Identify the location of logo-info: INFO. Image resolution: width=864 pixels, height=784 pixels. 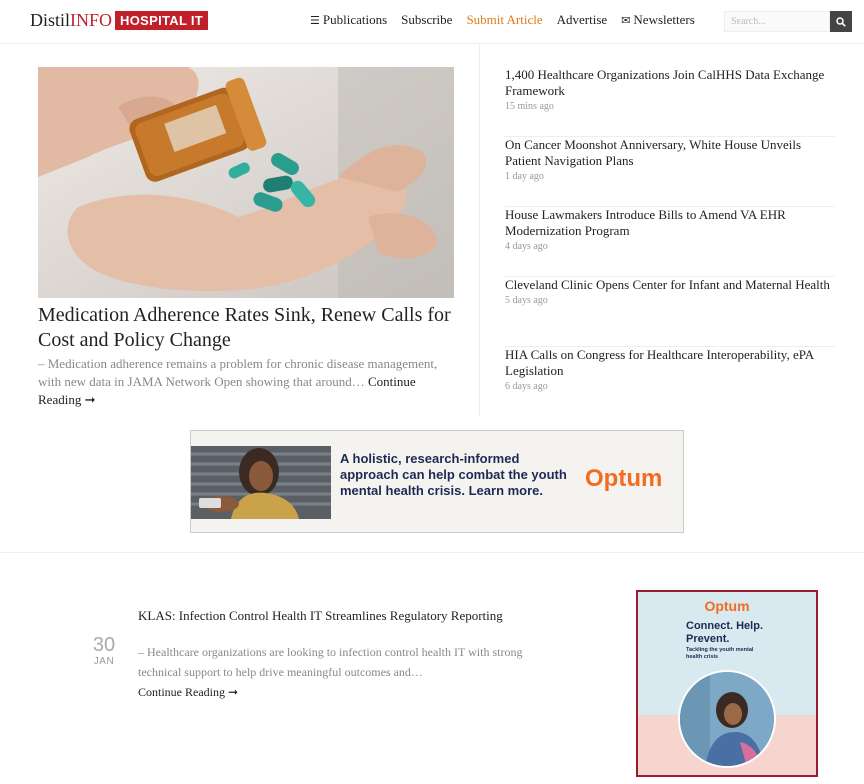
(91, 19).